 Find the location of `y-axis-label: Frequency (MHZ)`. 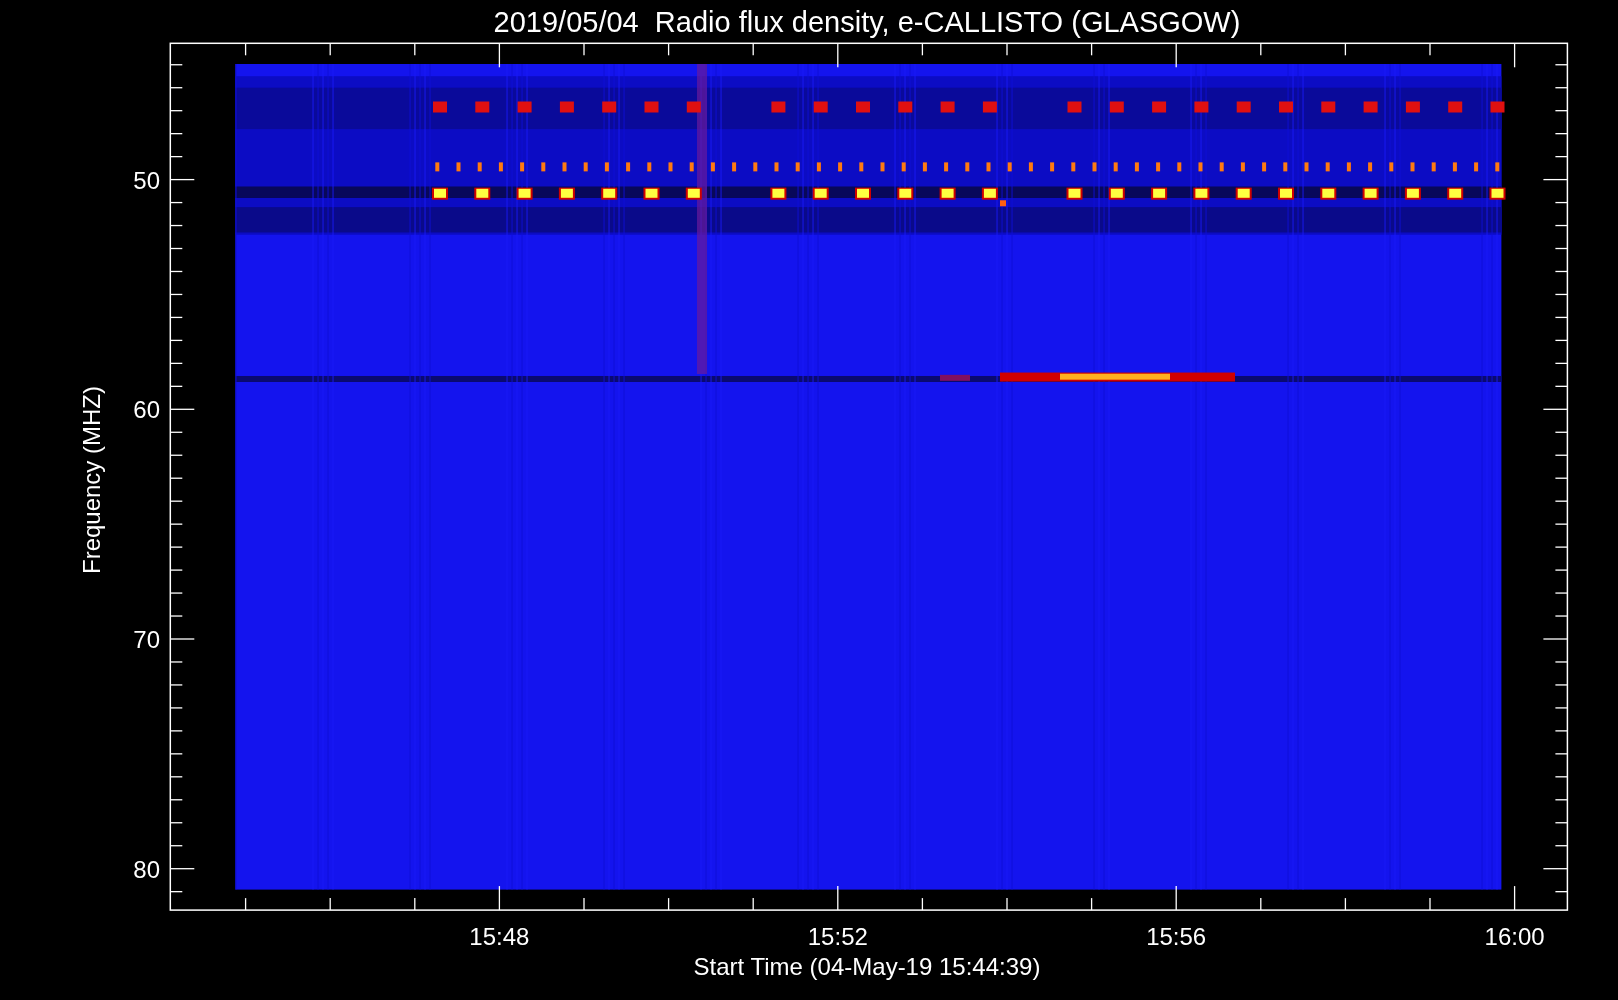

y-axis-label: Frequency (MHZ) is located at coordinates (91, 480).